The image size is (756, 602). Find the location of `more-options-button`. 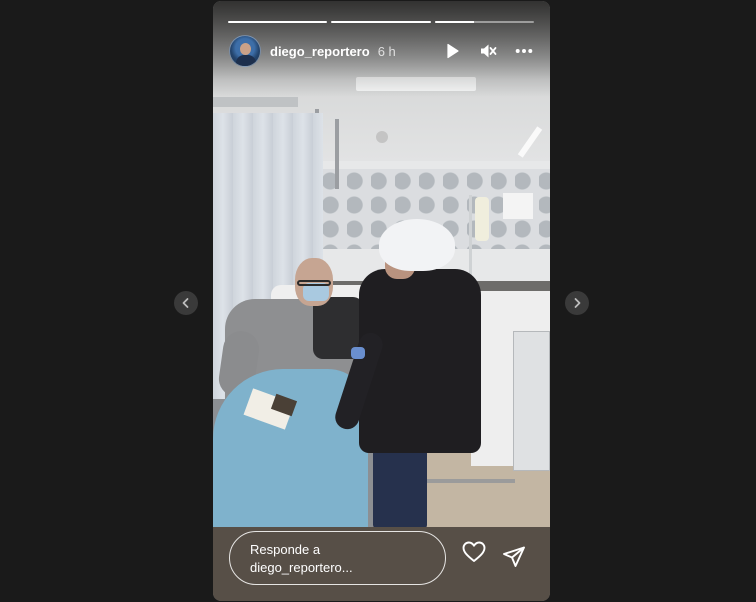

more-options-button is located at coordinates (524, 51).